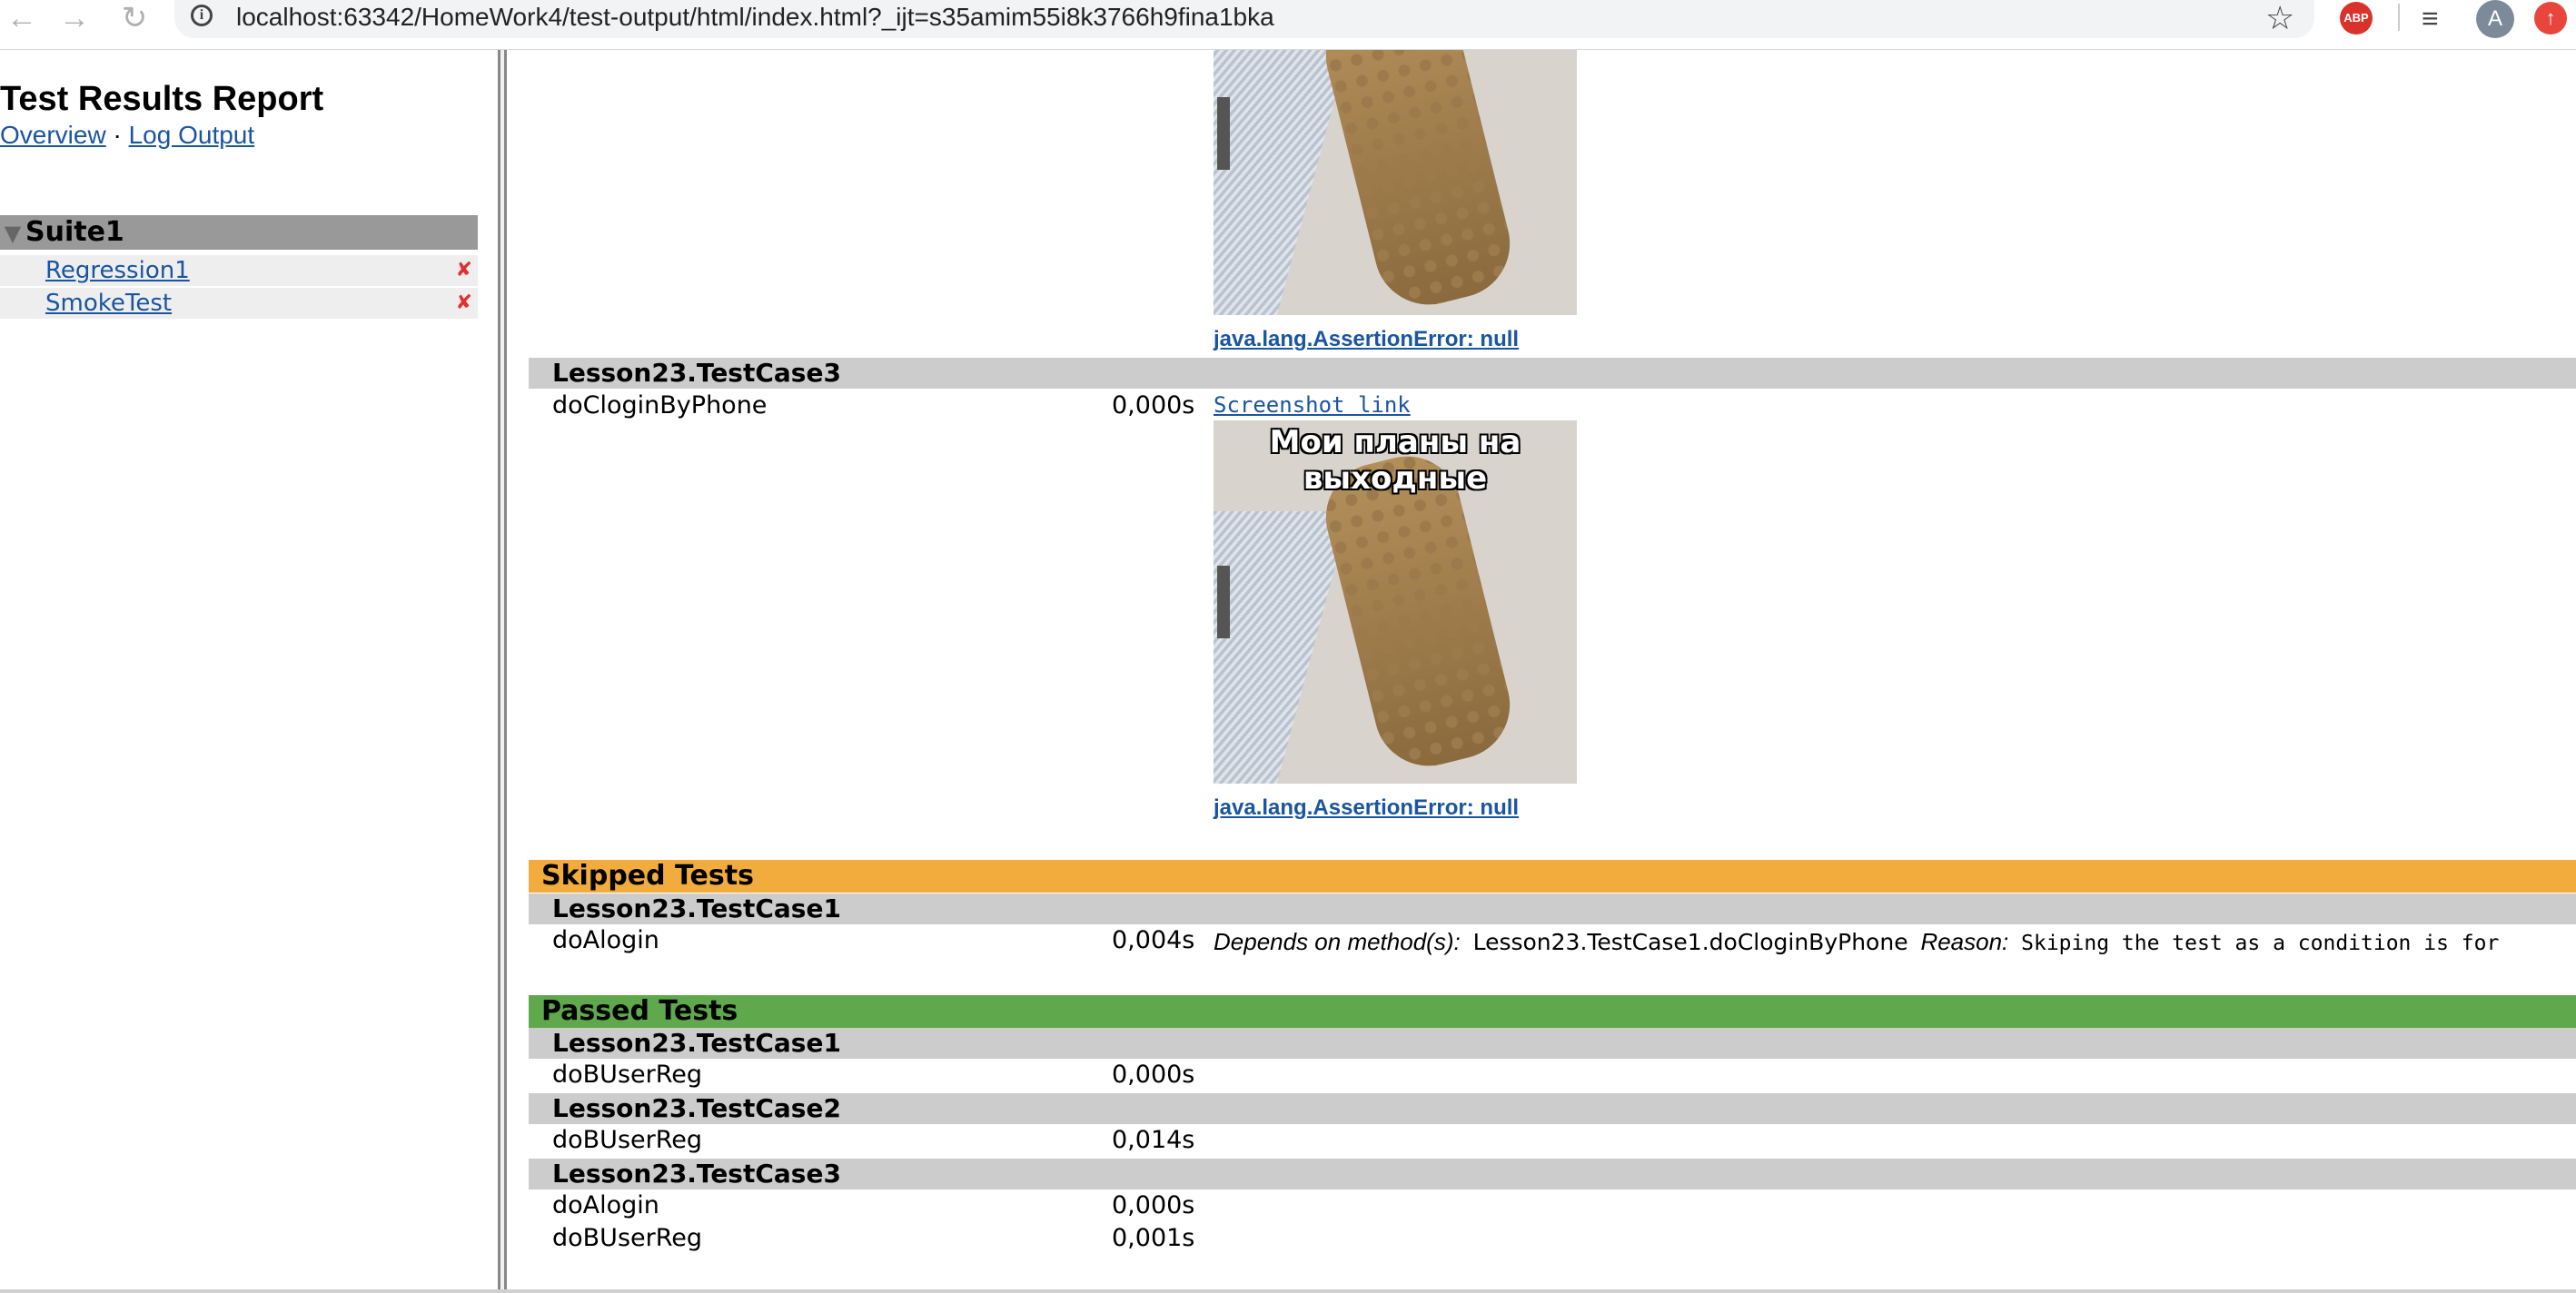 This screenshot has height=1293, width=2576. What do you see at coordinates (502, 670) in the screenshot?
I see `frame-divider` at bounding box center [502, 670].